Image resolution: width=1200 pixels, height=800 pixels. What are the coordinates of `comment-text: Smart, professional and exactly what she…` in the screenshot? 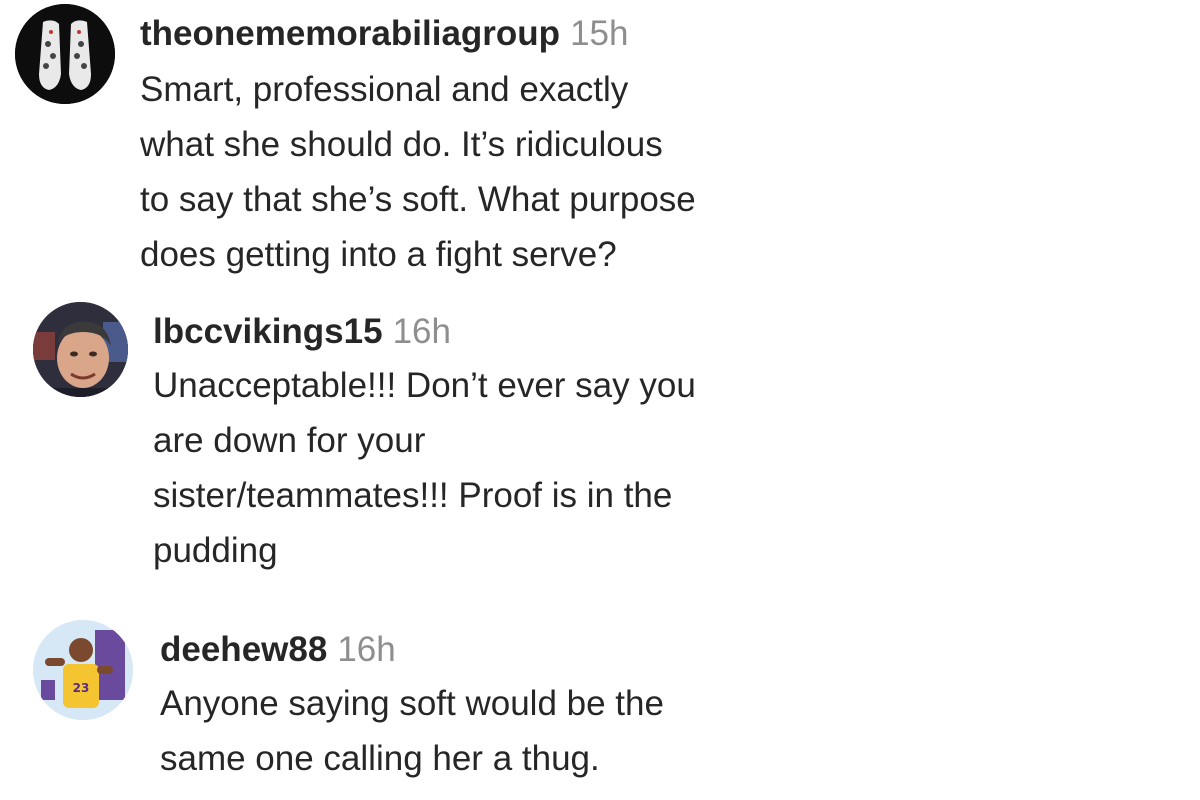 It's located at (418, 172).